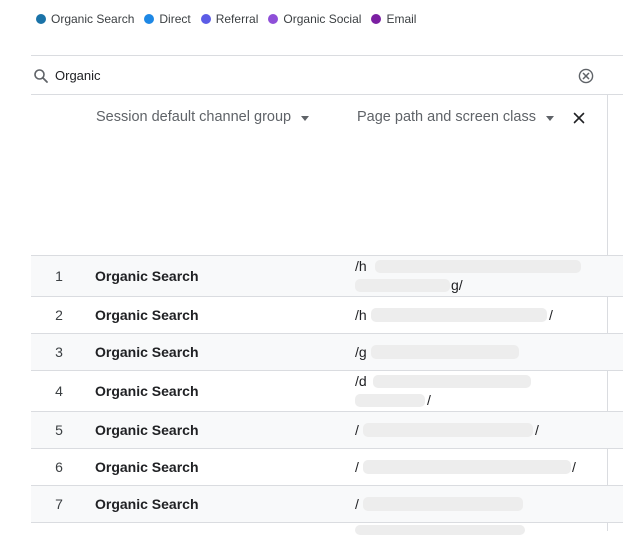 Image resolution: width=623 pixels, height=535 pixels. I want to click on row-index: 5, so click(59, 430).